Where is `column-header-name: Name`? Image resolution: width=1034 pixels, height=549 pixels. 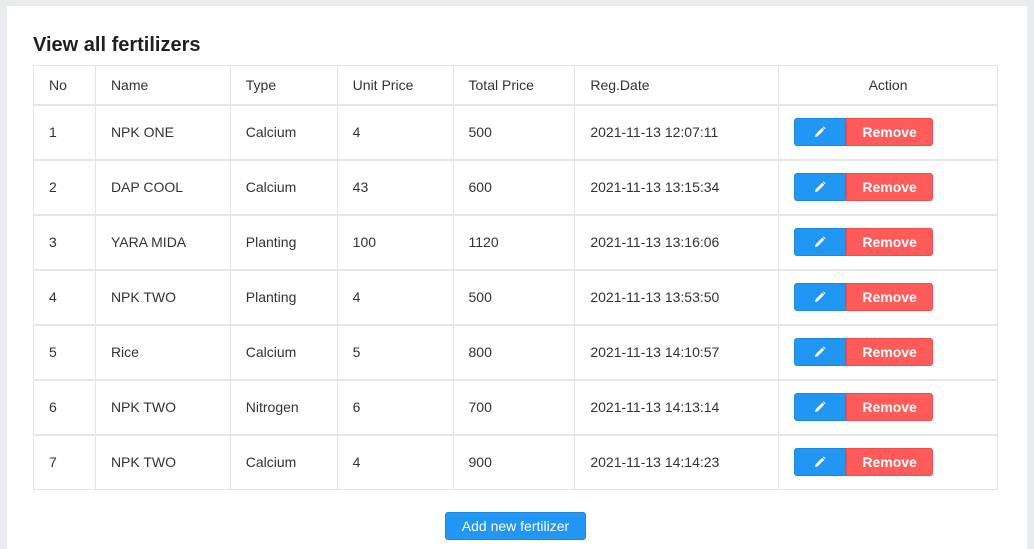
column-header-name: Name is located at coordinates (162, 85).